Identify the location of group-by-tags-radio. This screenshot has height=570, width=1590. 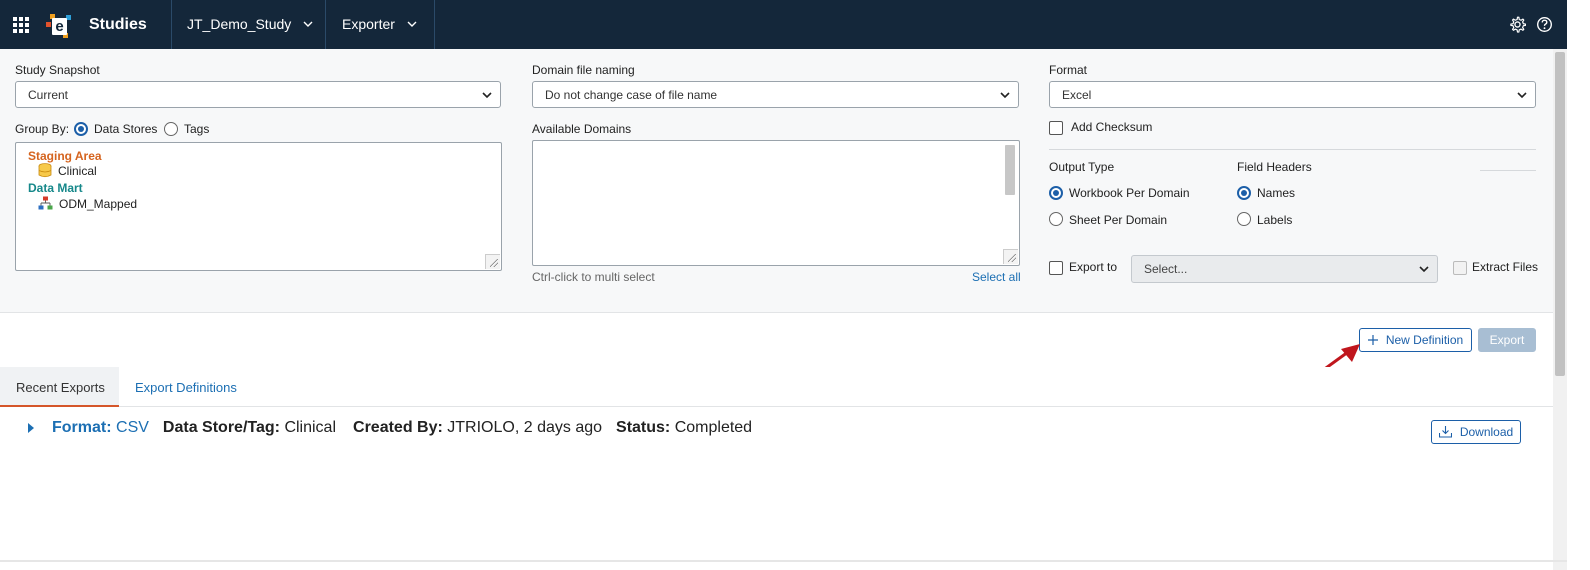
(171, 129).